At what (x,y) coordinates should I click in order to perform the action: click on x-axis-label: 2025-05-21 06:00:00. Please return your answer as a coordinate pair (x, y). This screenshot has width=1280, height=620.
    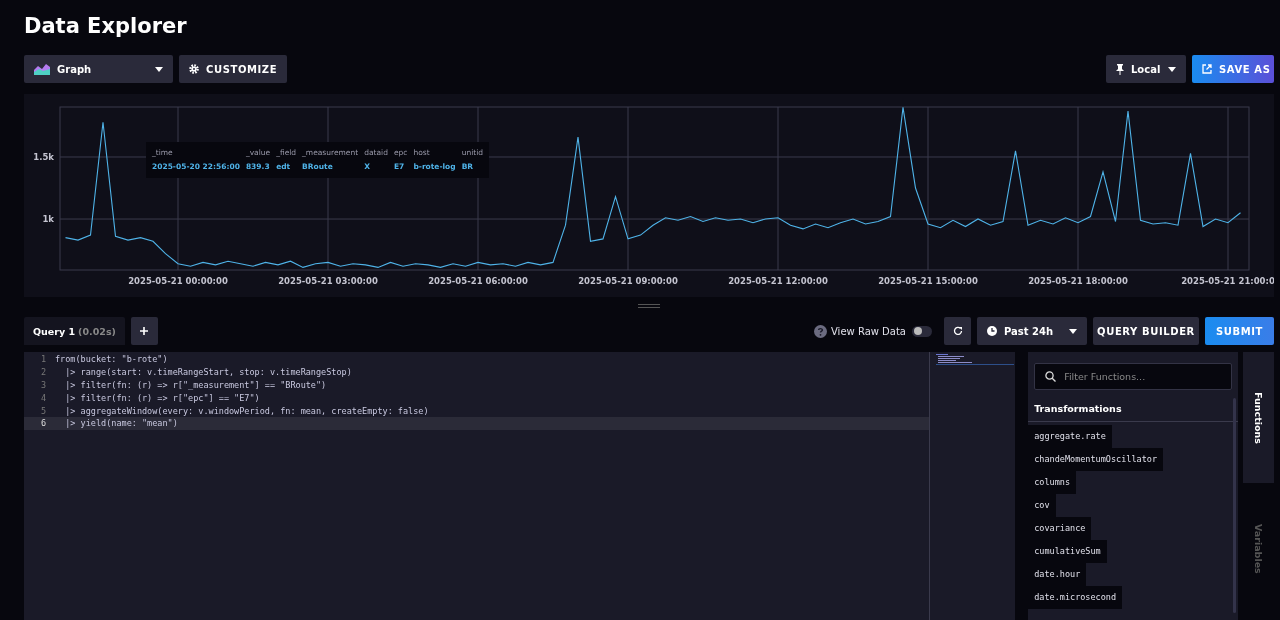
    Looking at the image, I should click on (478, 281).